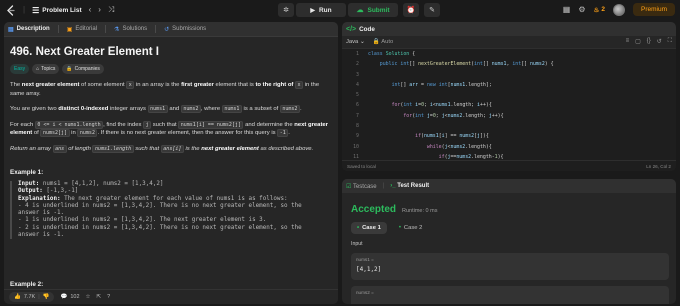 Image resolution: width=680 pixels, height=306 pixels. I want to click on submit-button: ☁ Submit, so click(373, 10).